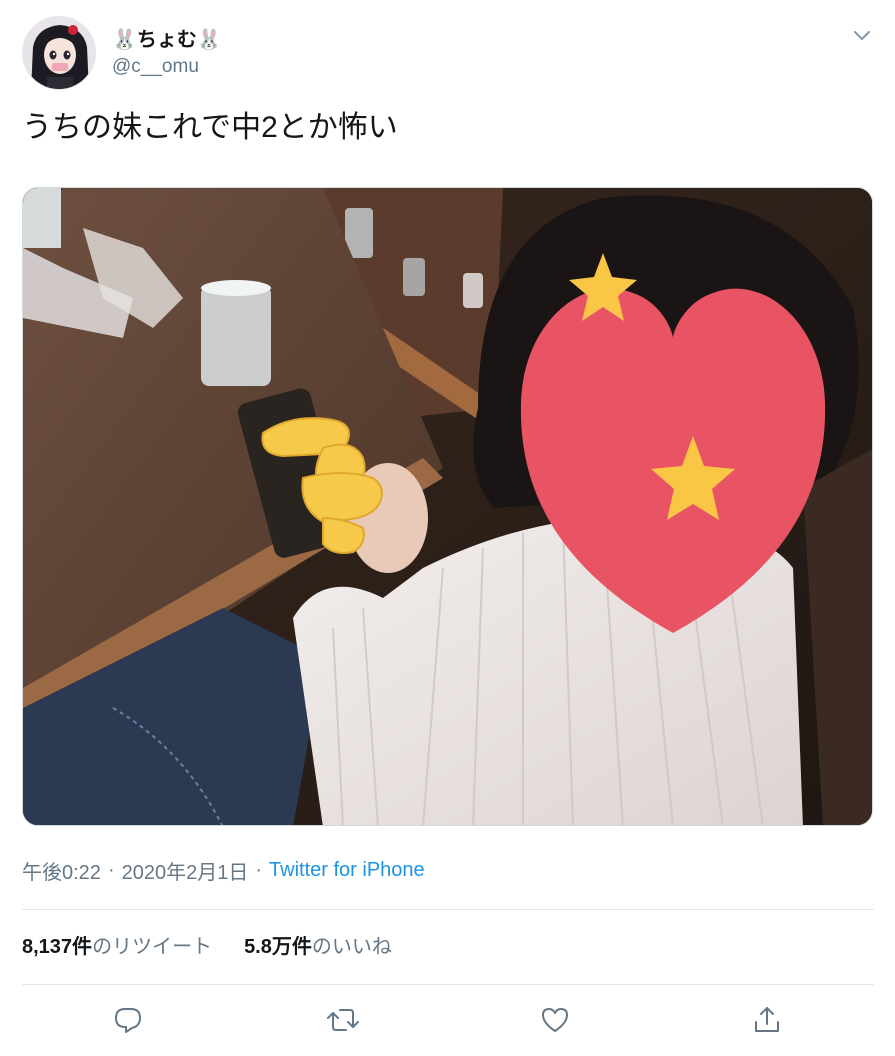 This screenshot has height=1056, width=895. What do you see at coordinates (152, 947) in the screenshot?
I see `retweets-label: のリツイート` at bounding box center [152, 947].